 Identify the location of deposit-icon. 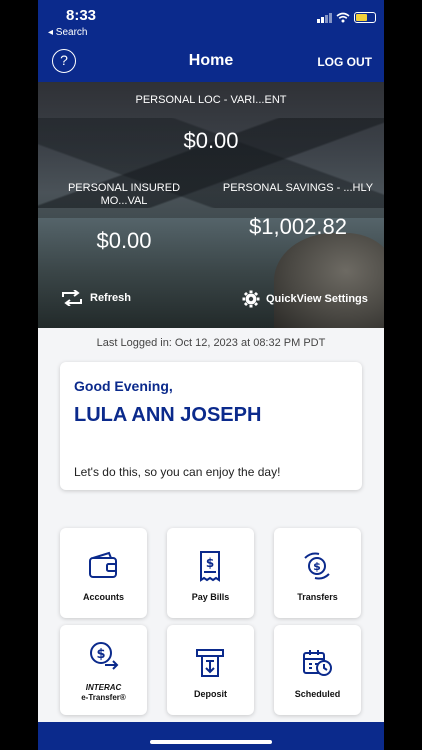
(210, 663).